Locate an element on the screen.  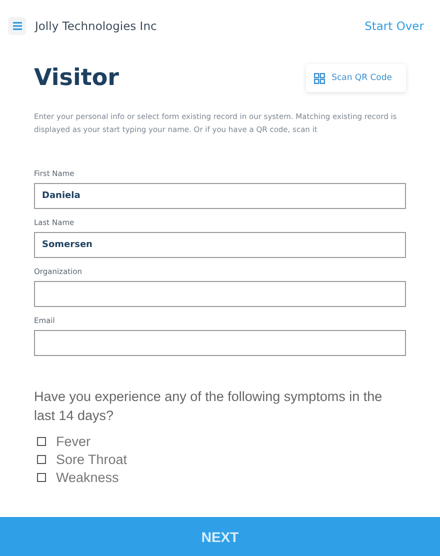
company-name: Jolly Technologies Inc is located at coordinates (96, 26).